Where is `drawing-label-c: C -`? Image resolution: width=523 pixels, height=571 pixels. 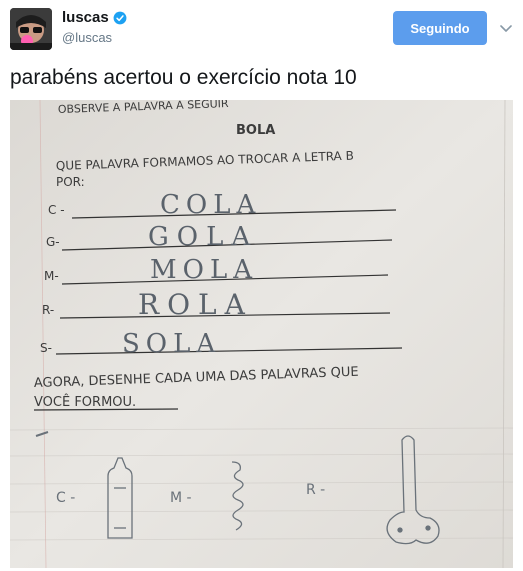 drawing-label-c: C - is located at coordinates (65, 498).